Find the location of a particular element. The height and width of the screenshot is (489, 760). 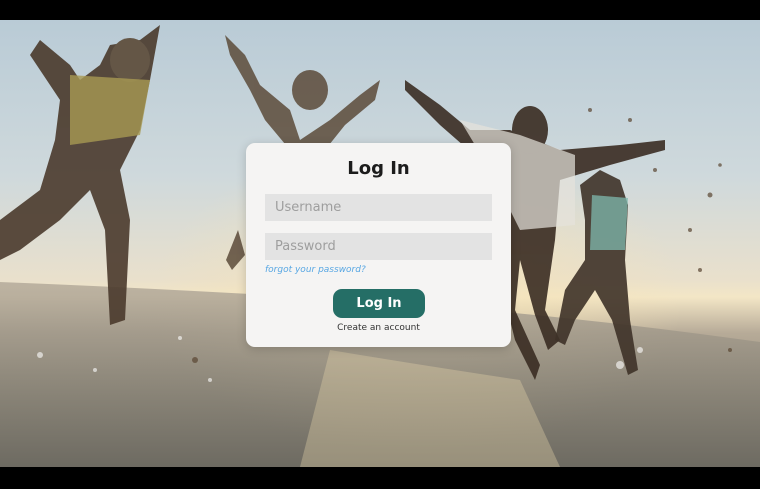

bottom-letterbox-bar is located at coordinates (380, 478).